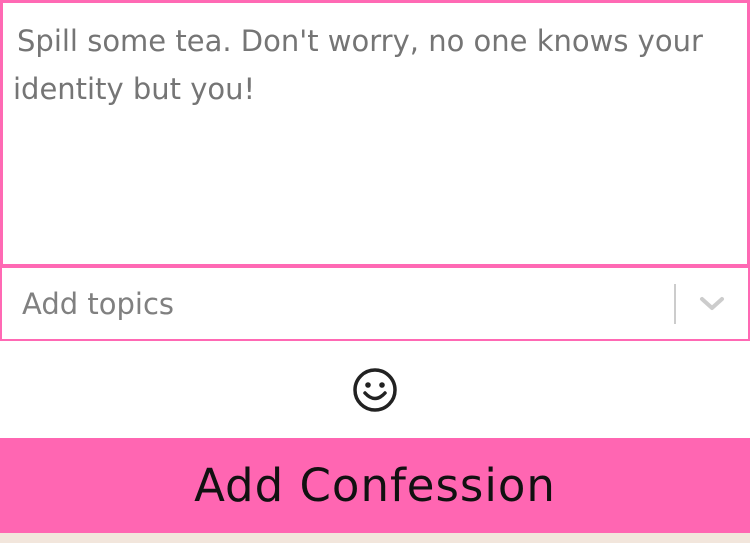  I want to click on chevron-down-icon, so click(712, 303).